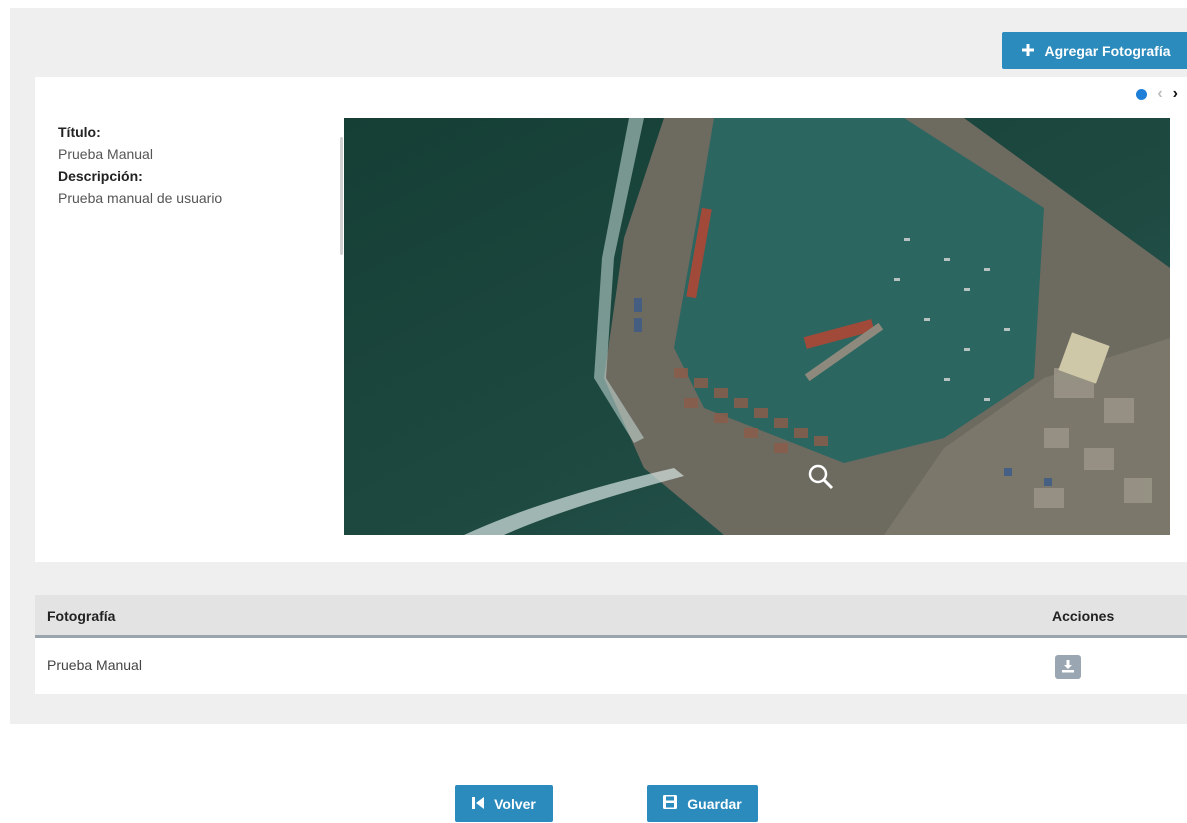  Describe the element at coordinates (1159, 94) in the screenshot. I see `chevron-left-icon: ‹` at that location.